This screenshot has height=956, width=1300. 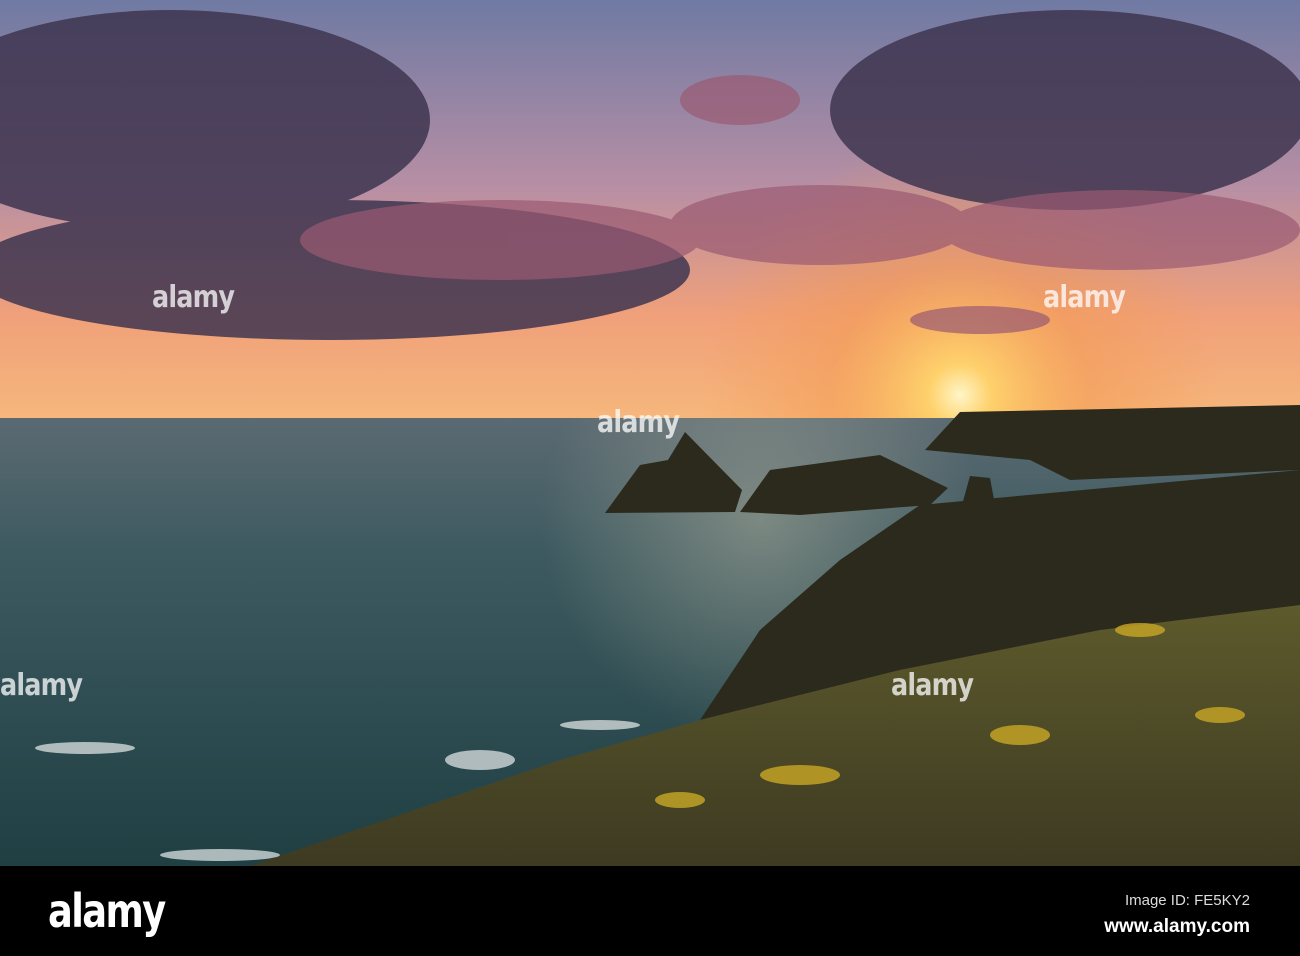 What do you see at coordinates (650, 911) in the screenshot?
I see `footer-bar: alamy Image ID: FE5KY2 www.alamy.com` at bounding box center [650, 911].